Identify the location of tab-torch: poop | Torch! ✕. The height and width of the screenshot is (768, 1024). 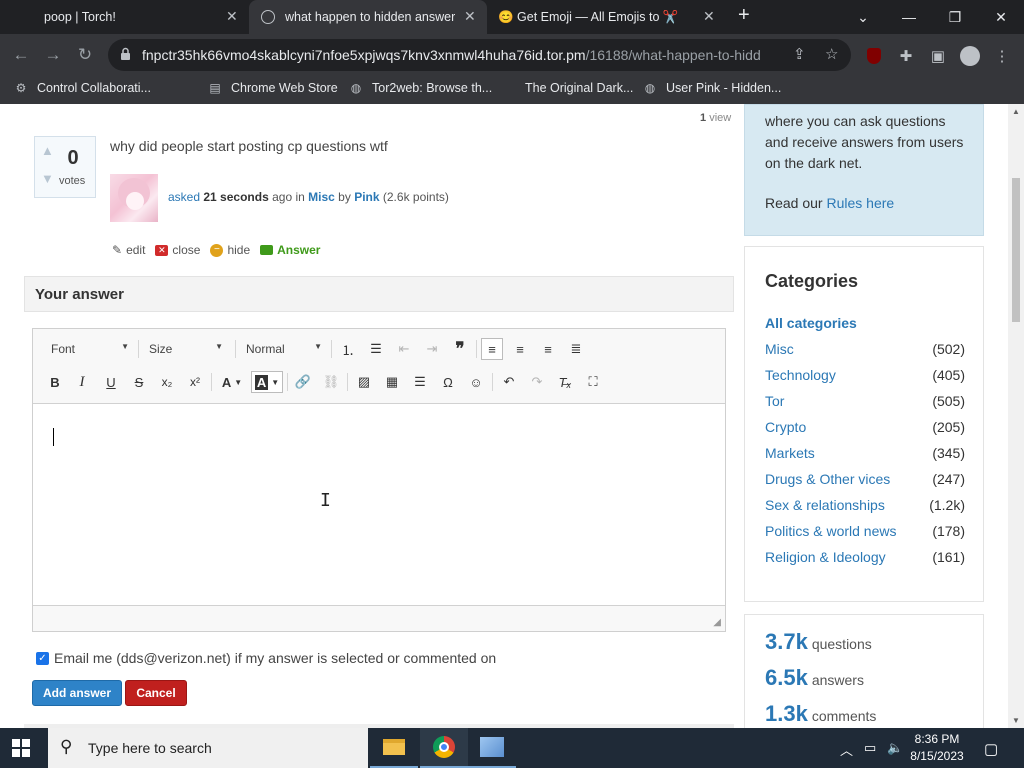
(124, 17).